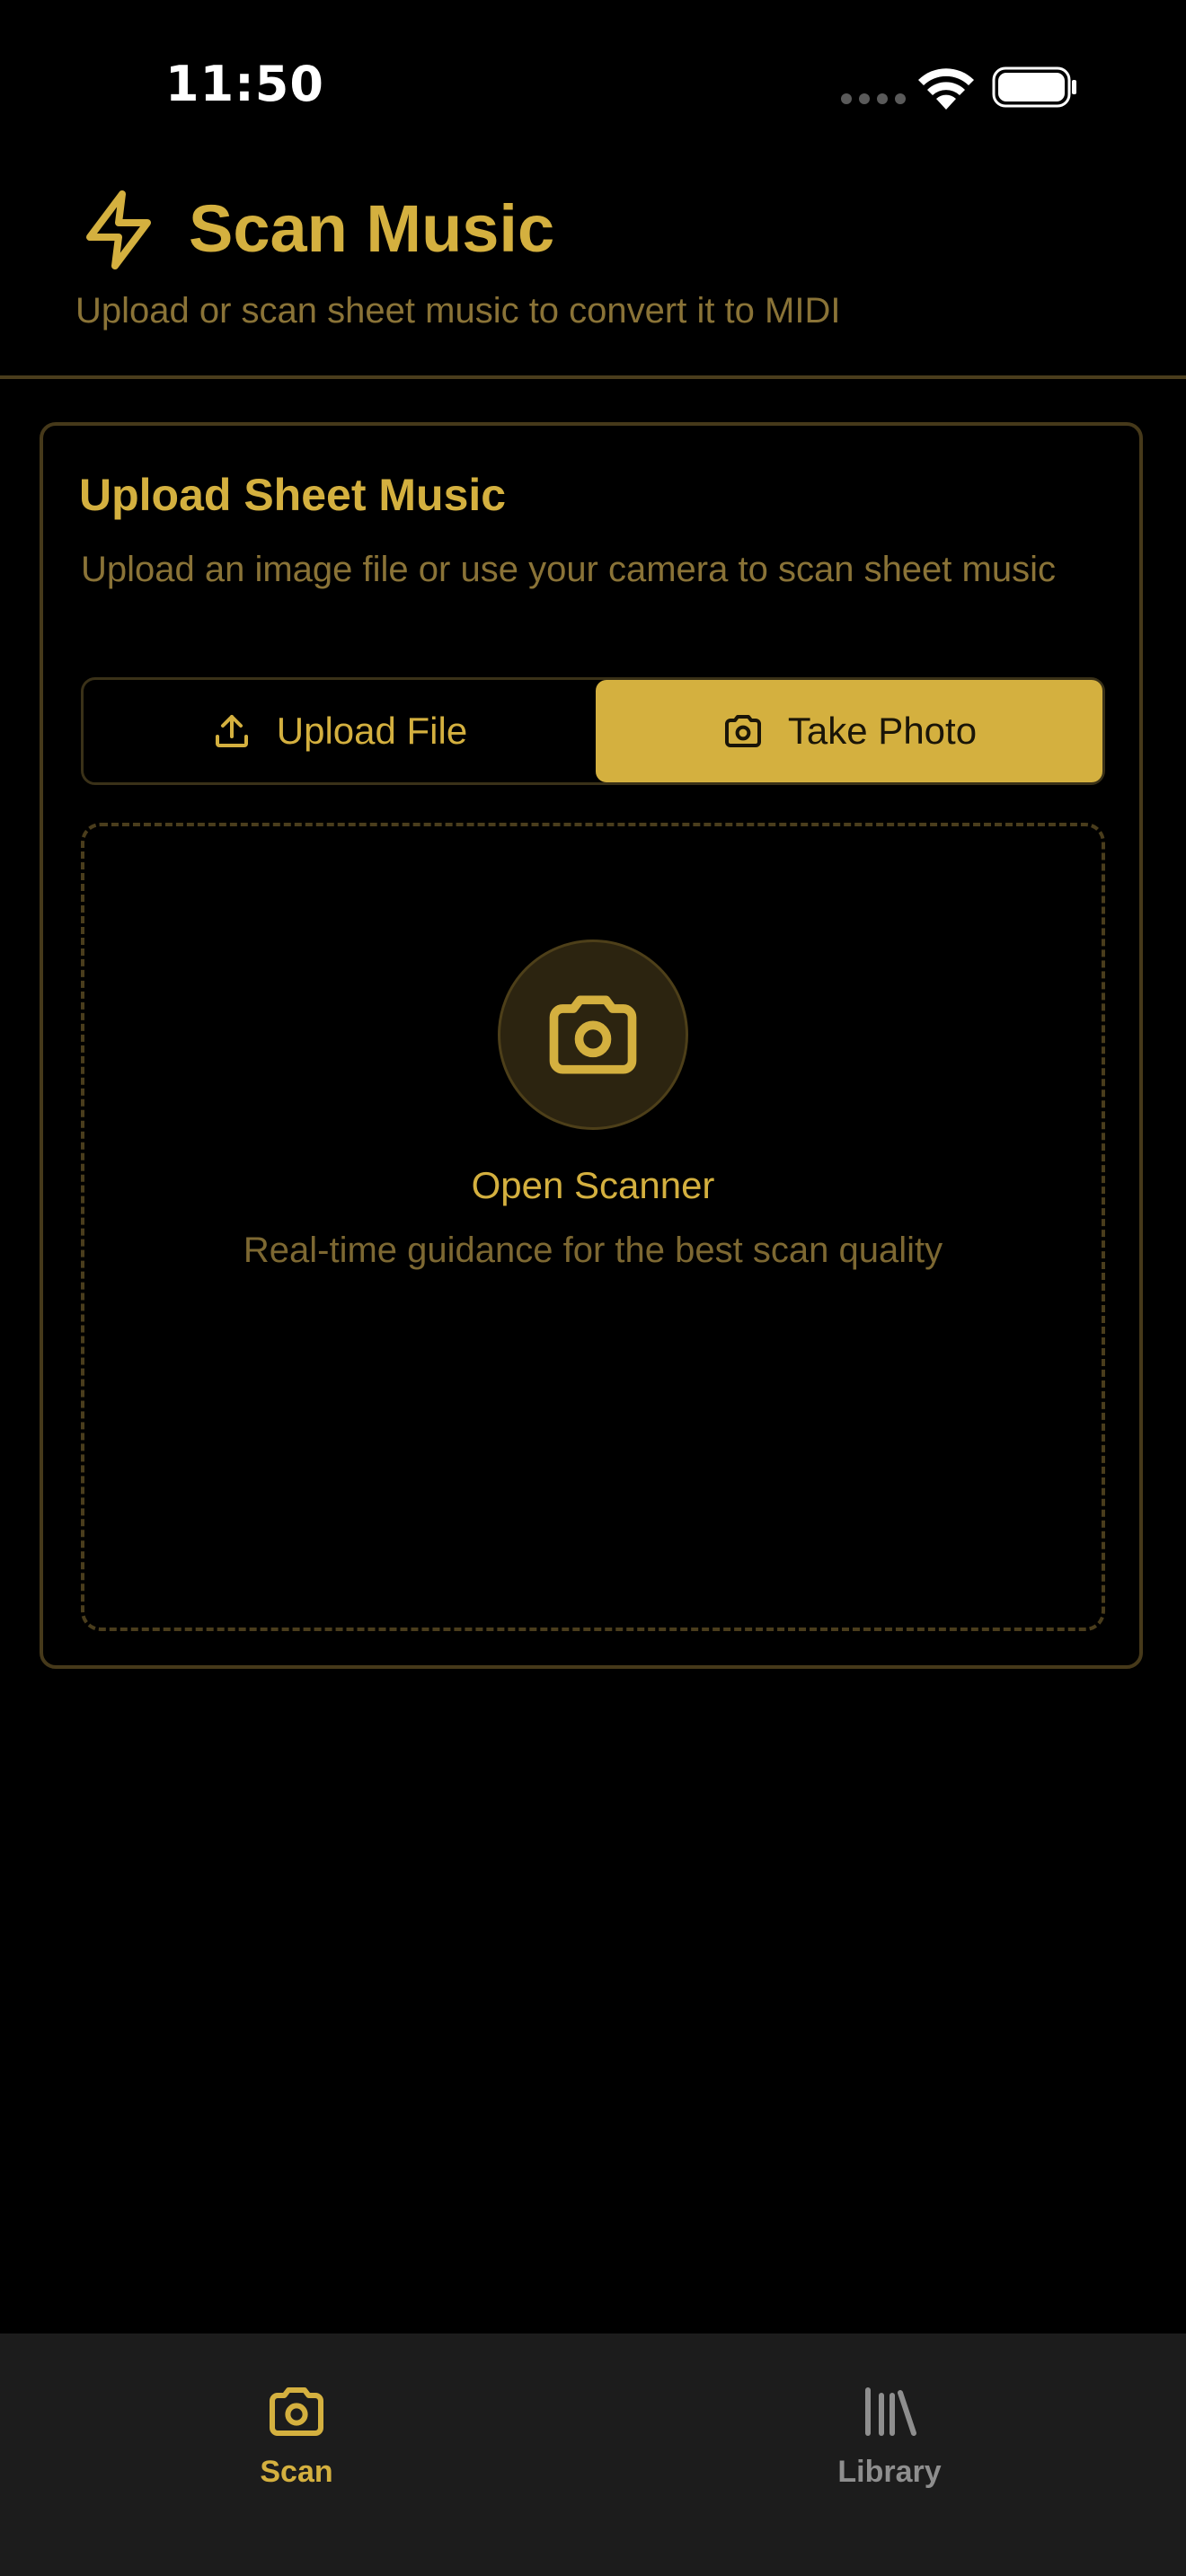  I want to click on source-segmented-control: Upload File Take Photo, so click(593, 731).